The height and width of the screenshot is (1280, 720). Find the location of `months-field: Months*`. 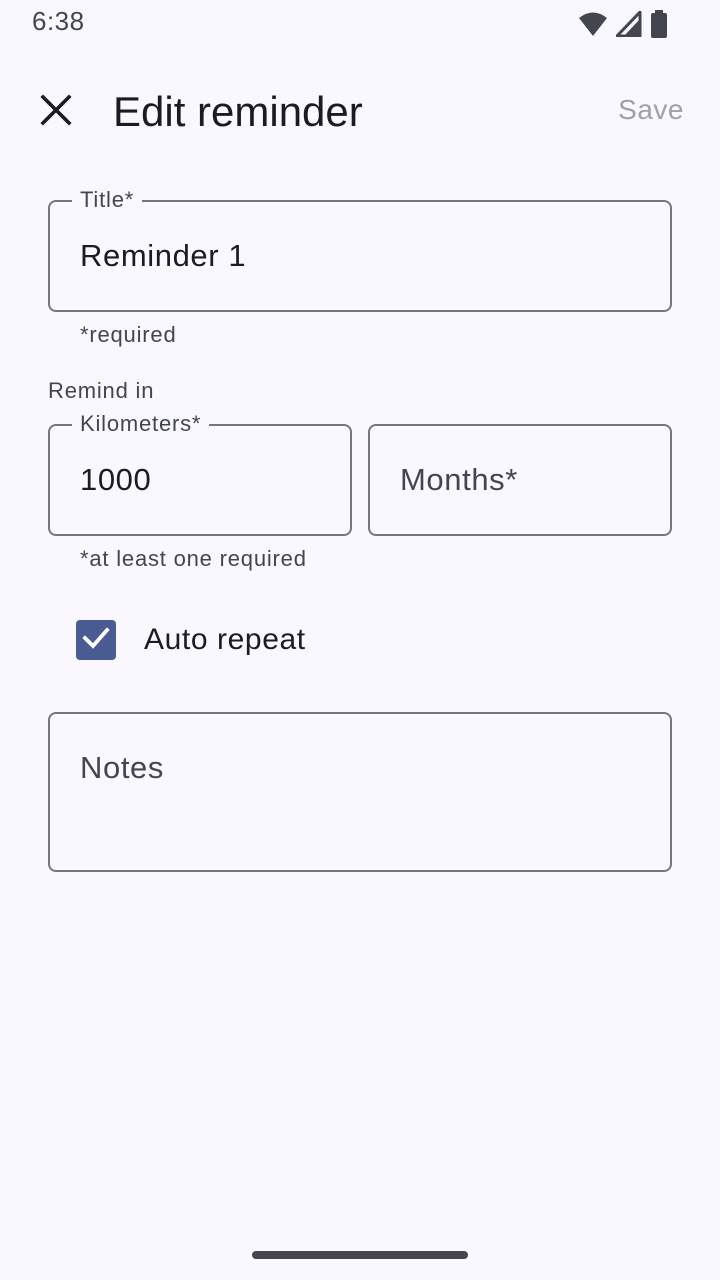

months-field: Months* is located at coordinates (520, 480).